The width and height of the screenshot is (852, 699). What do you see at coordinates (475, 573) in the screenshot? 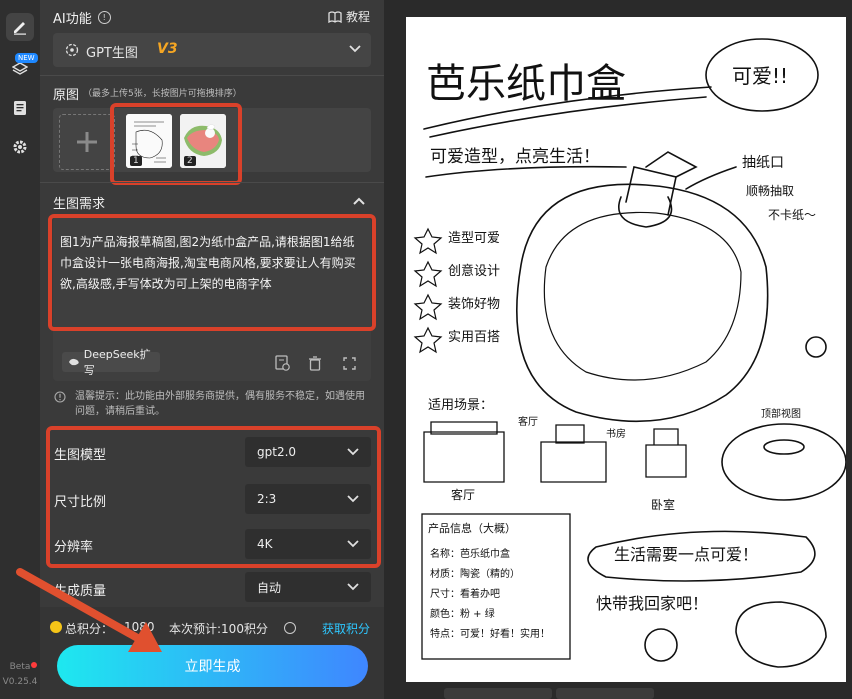
I see `poster-info-line: 材质：陶瓷（精的）` at bounding box center [475, 573].